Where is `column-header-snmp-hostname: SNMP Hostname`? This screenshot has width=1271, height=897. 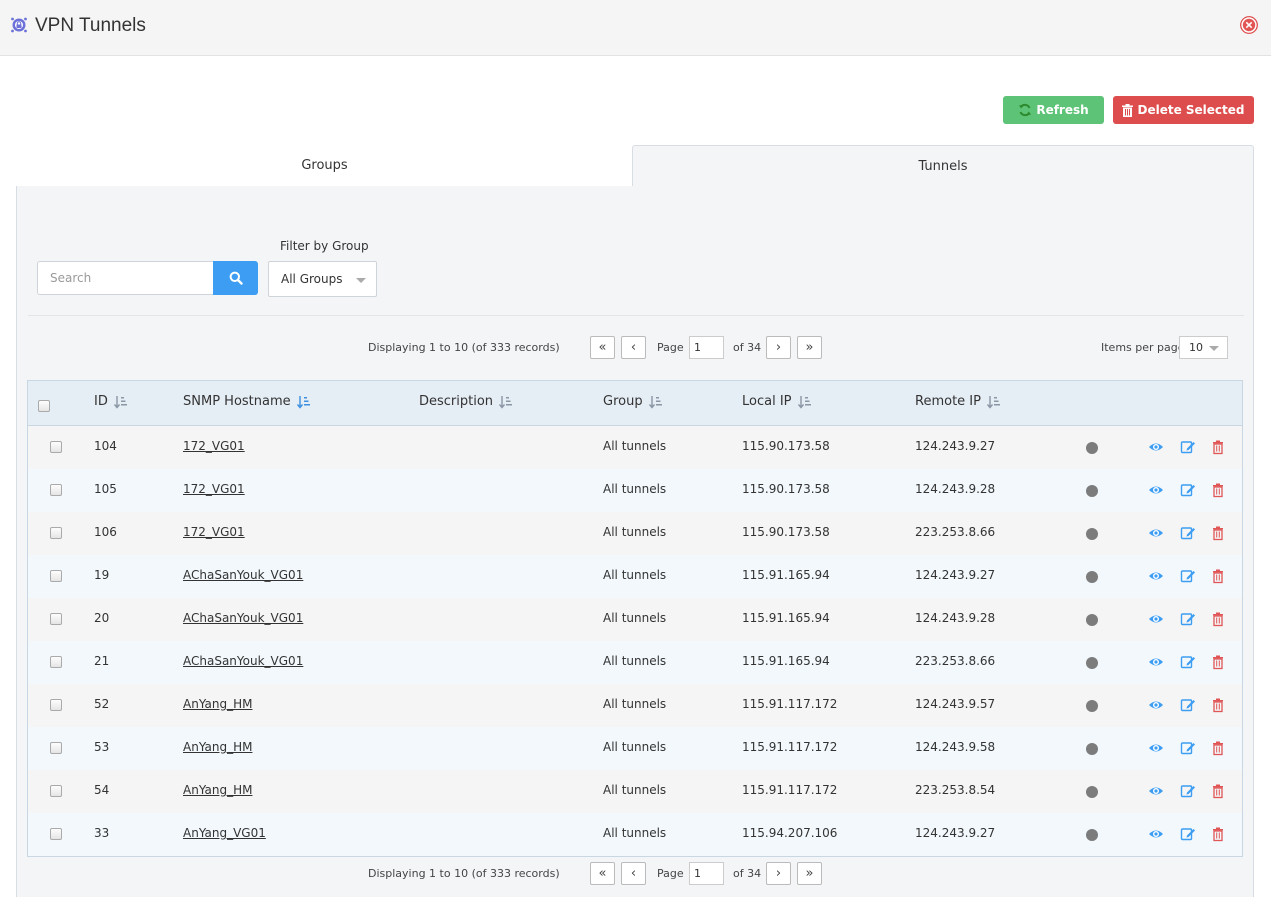
column-header-snmp-hostname: SNMP Hostname is located at coordinates (247, 401).